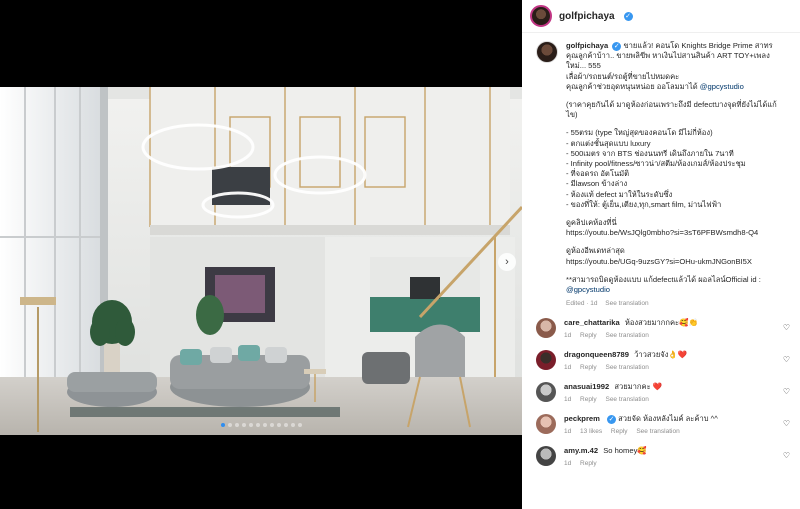 The image size is (800, 509). I want to click on carousel-next-button: ›, so click(507, 262).